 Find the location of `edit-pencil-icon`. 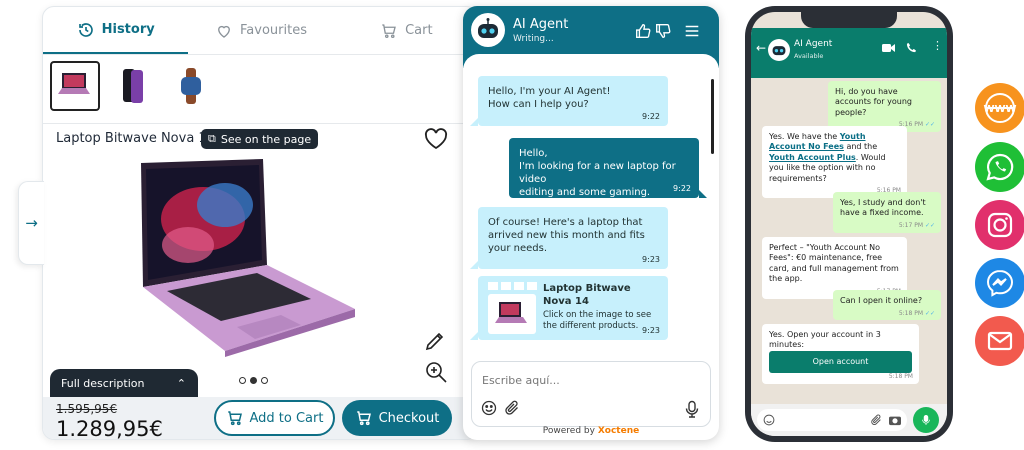

edit-pencil-icon is located at coordinates (435, 341).